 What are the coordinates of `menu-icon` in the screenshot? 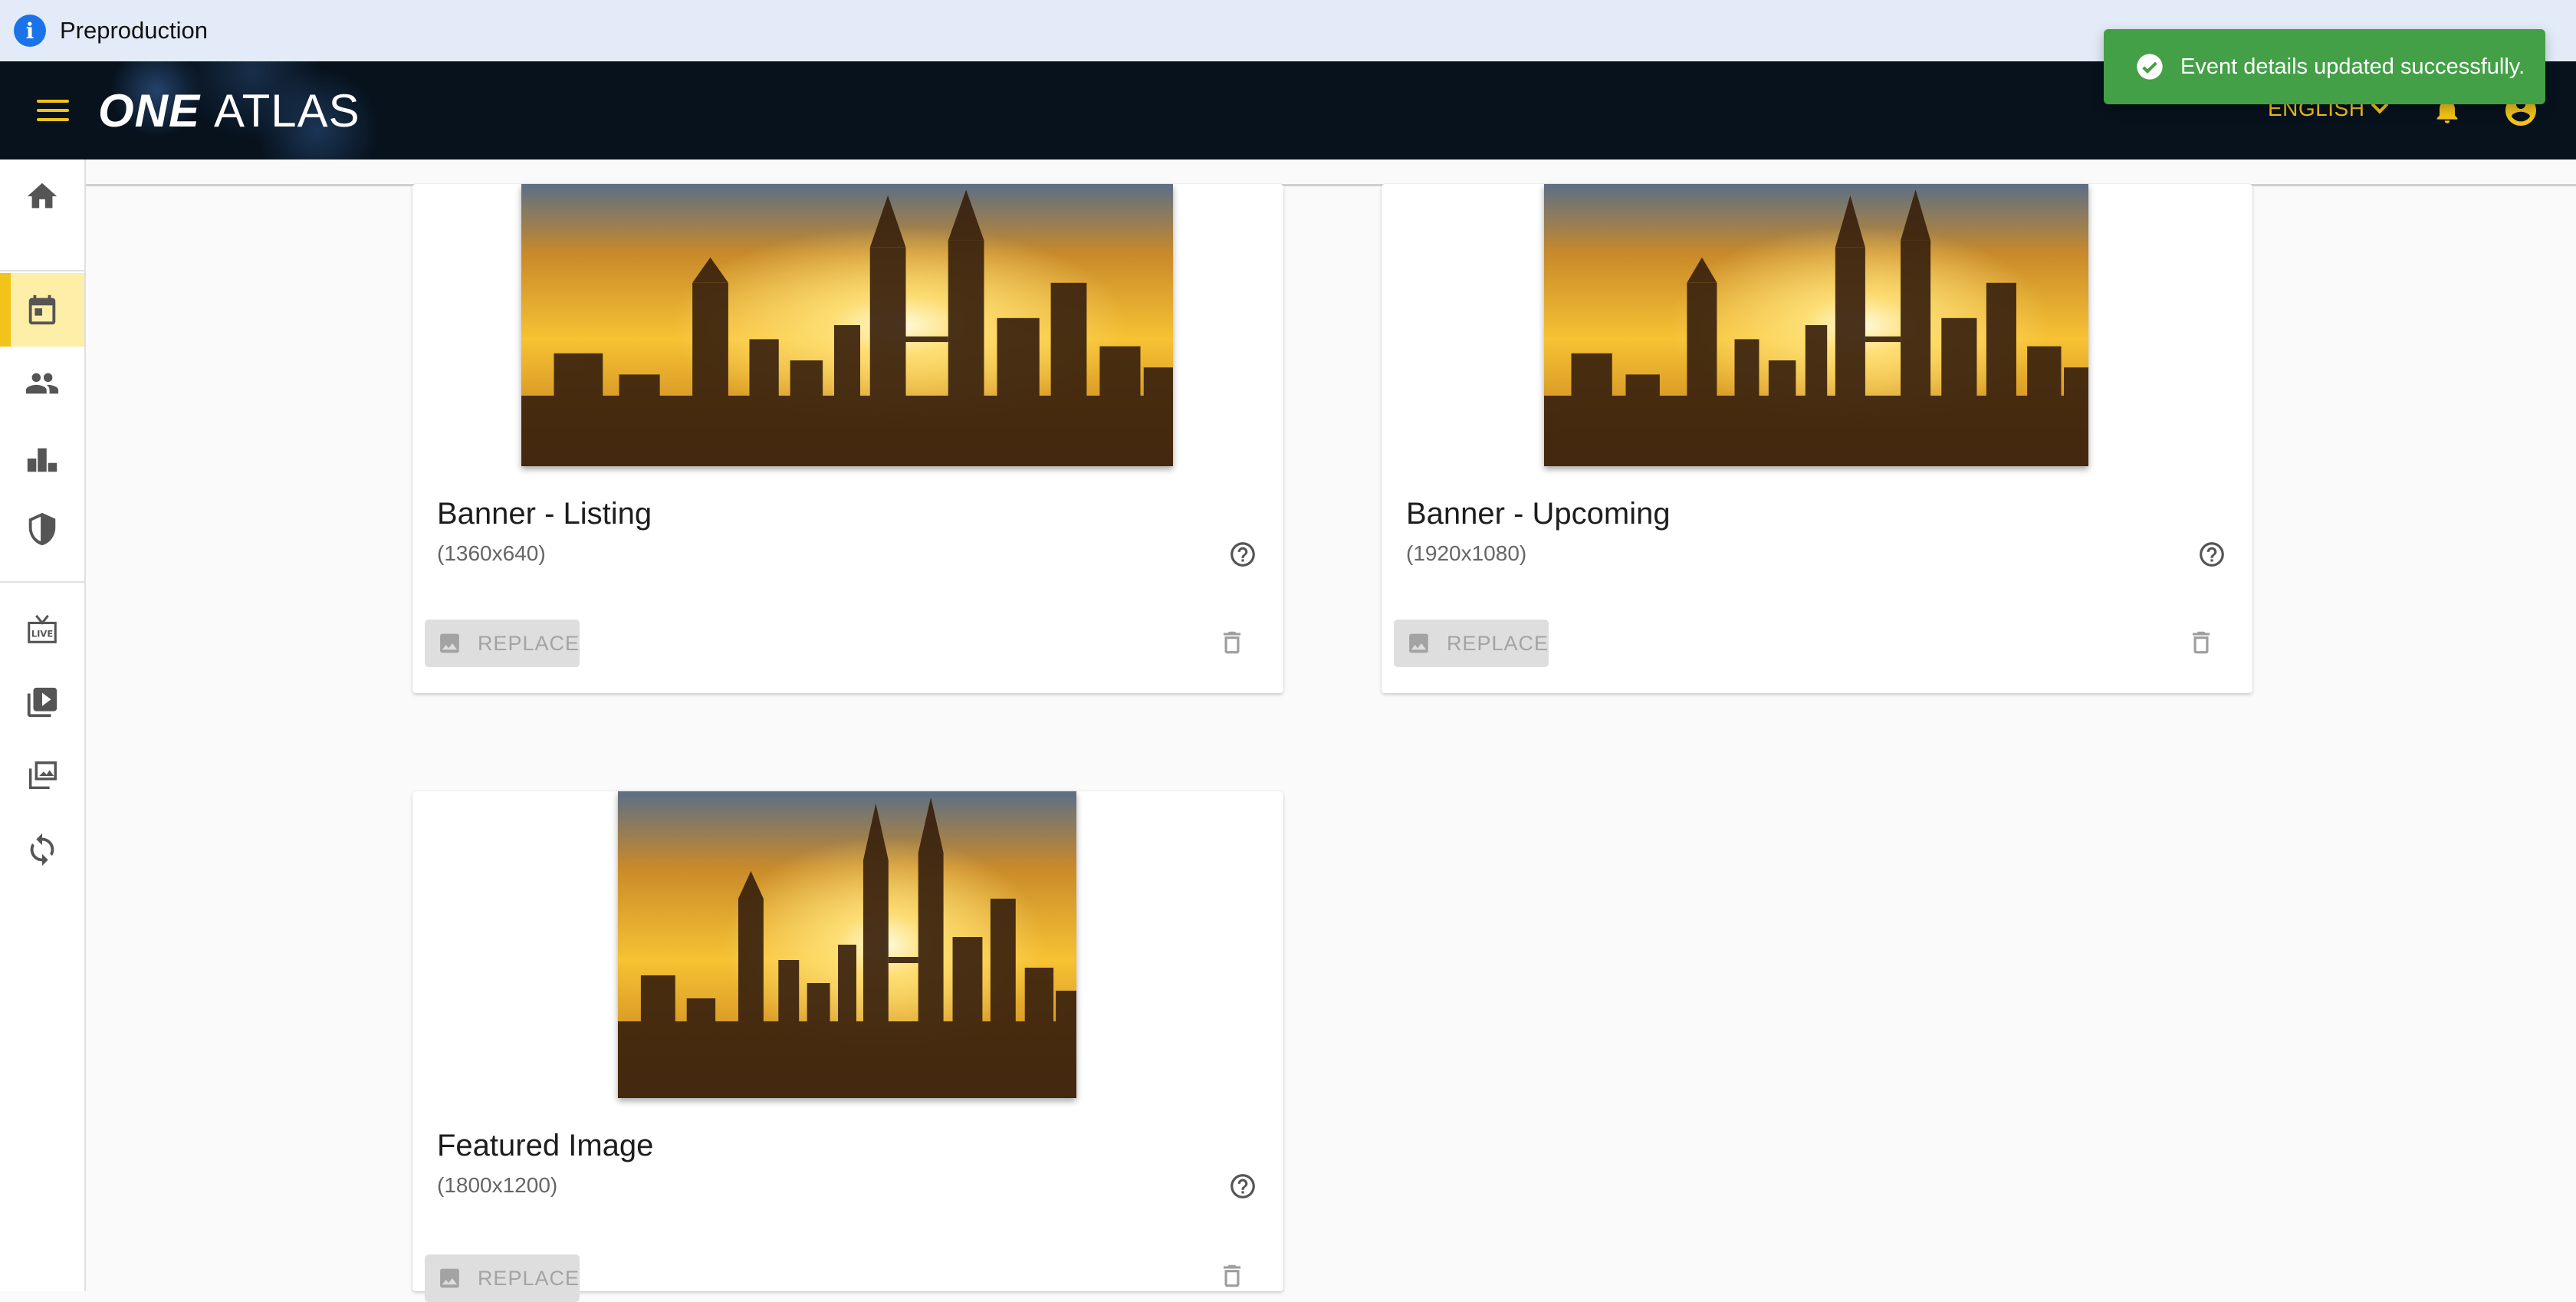 It's located at (53, 111).